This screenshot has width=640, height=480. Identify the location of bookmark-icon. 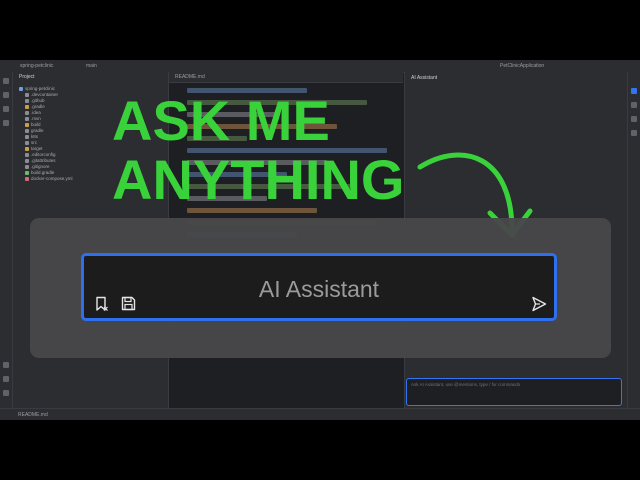
(102, 304).